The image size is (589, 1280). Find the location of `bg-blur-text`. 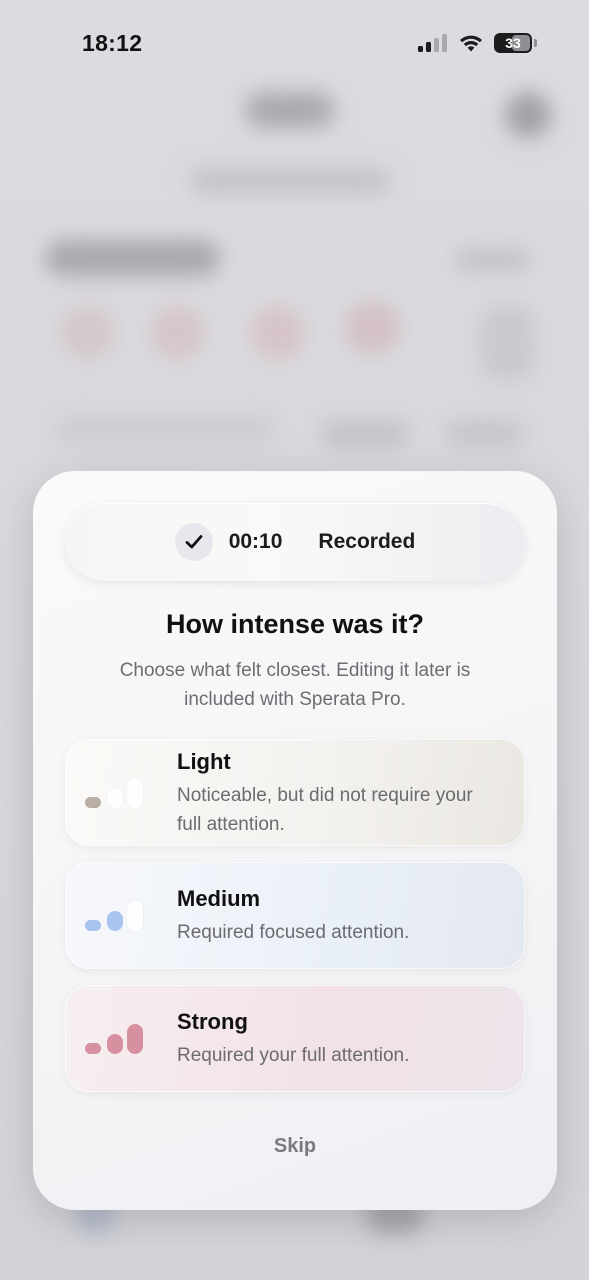

bg-blur-text is located at coordinates (165, 430).